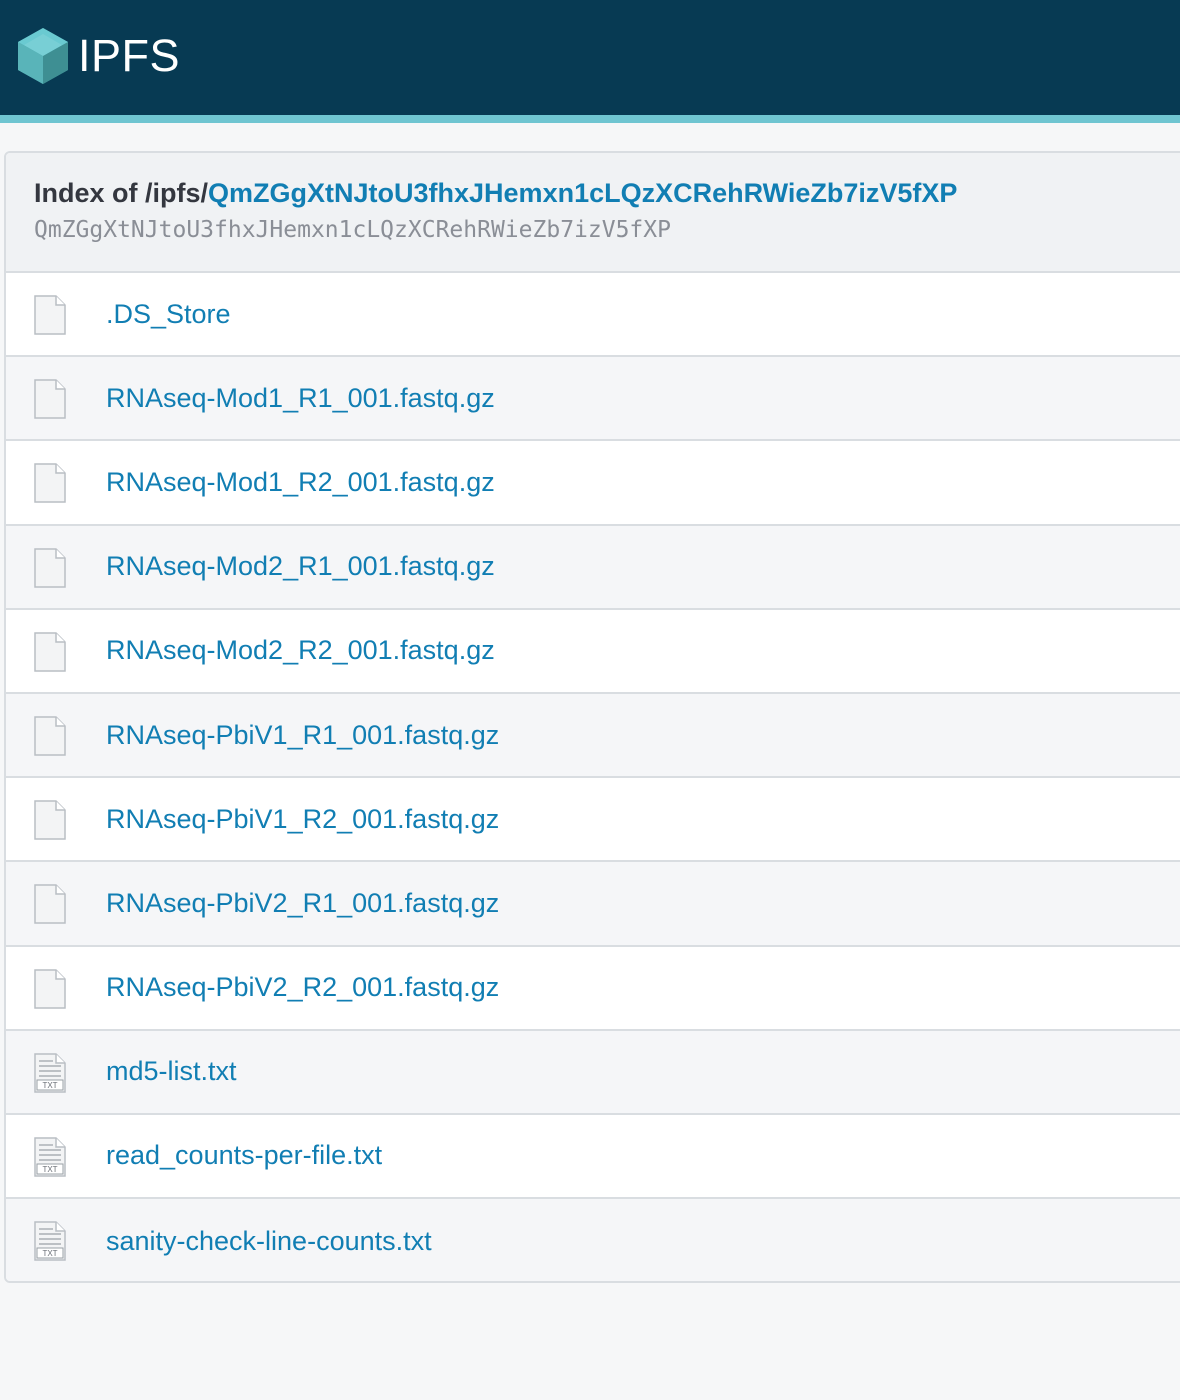 The height and width of the screenshot is (1400, 1180). I want to click on file-row: RNAseq-Mod2_R2_001.fastq.gz, so click(593, 651).